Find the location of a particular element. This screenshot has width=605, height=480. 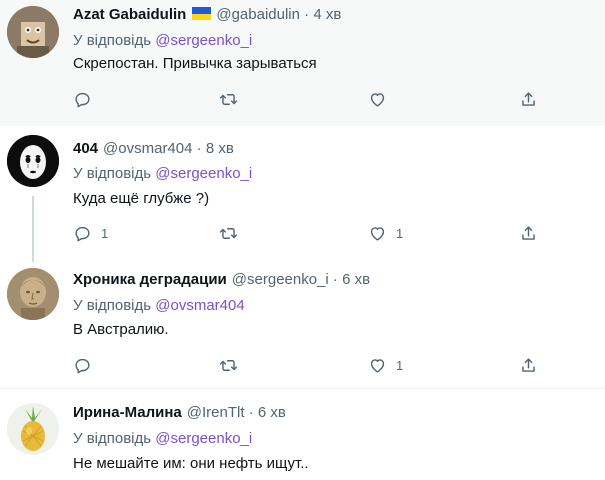

tweet-text: Скрепостан. Привычка зарываться is located at coordinates (195, 63).